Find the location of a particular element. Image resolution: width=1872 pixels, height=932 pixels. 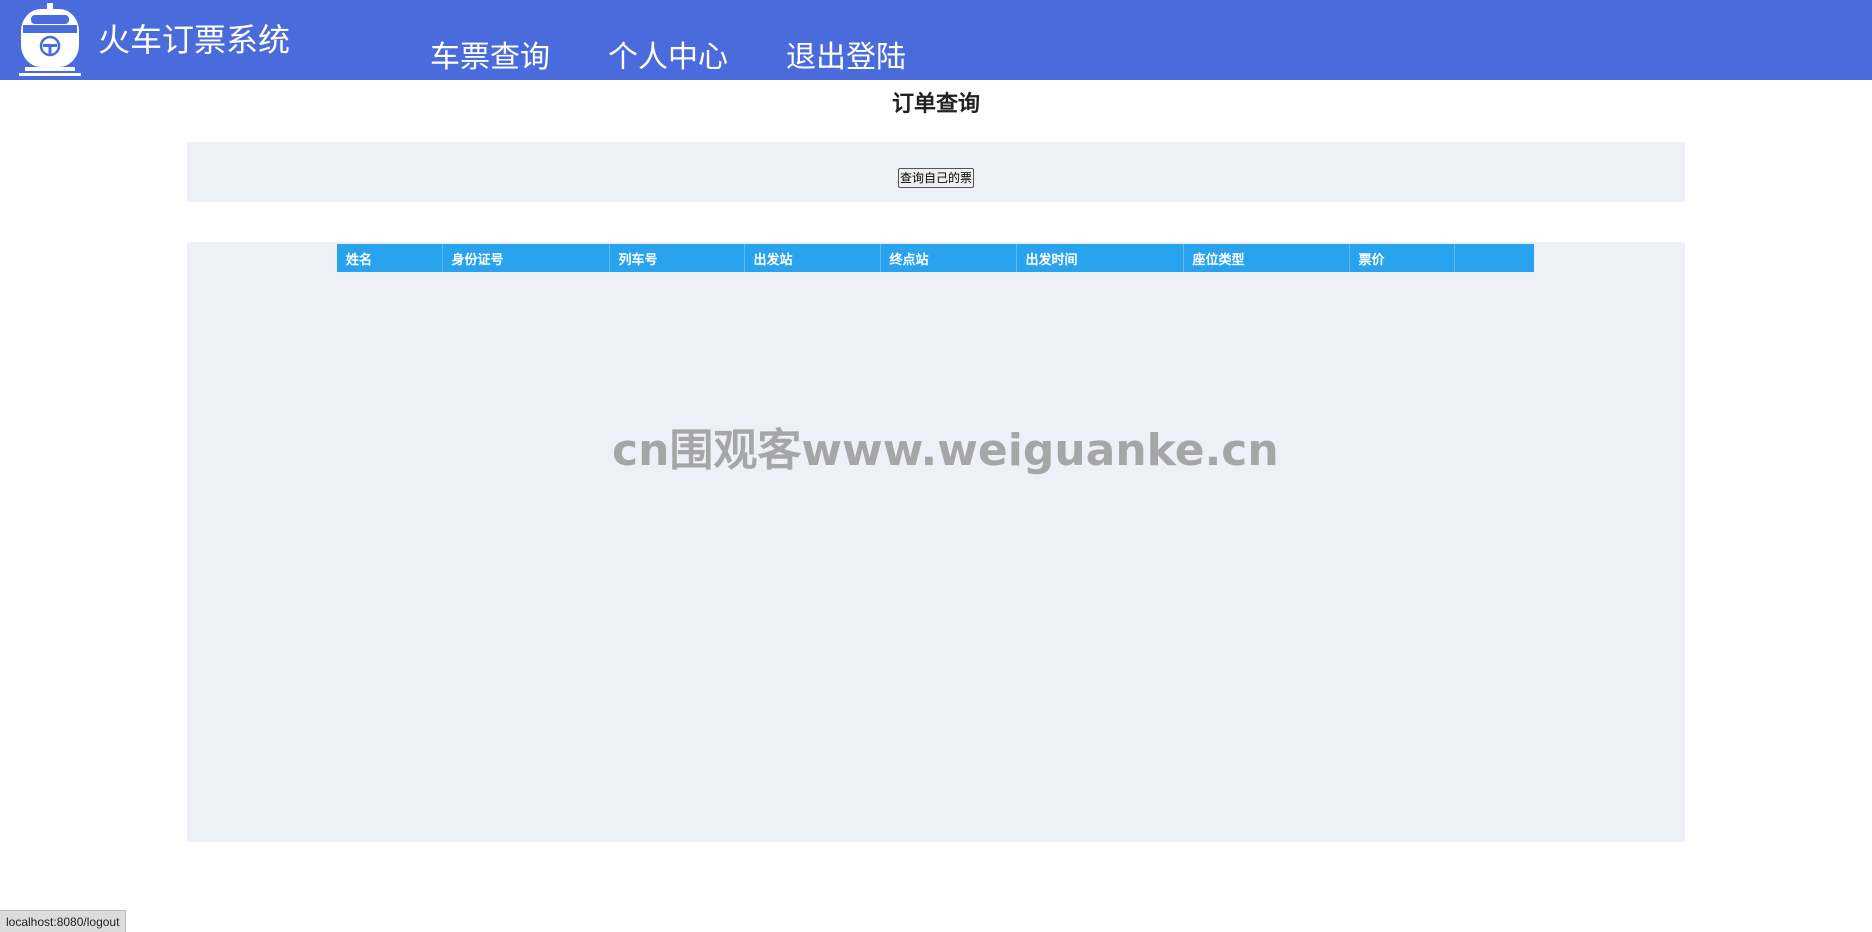

train-logo-icon is located at coordinates (50, 39).